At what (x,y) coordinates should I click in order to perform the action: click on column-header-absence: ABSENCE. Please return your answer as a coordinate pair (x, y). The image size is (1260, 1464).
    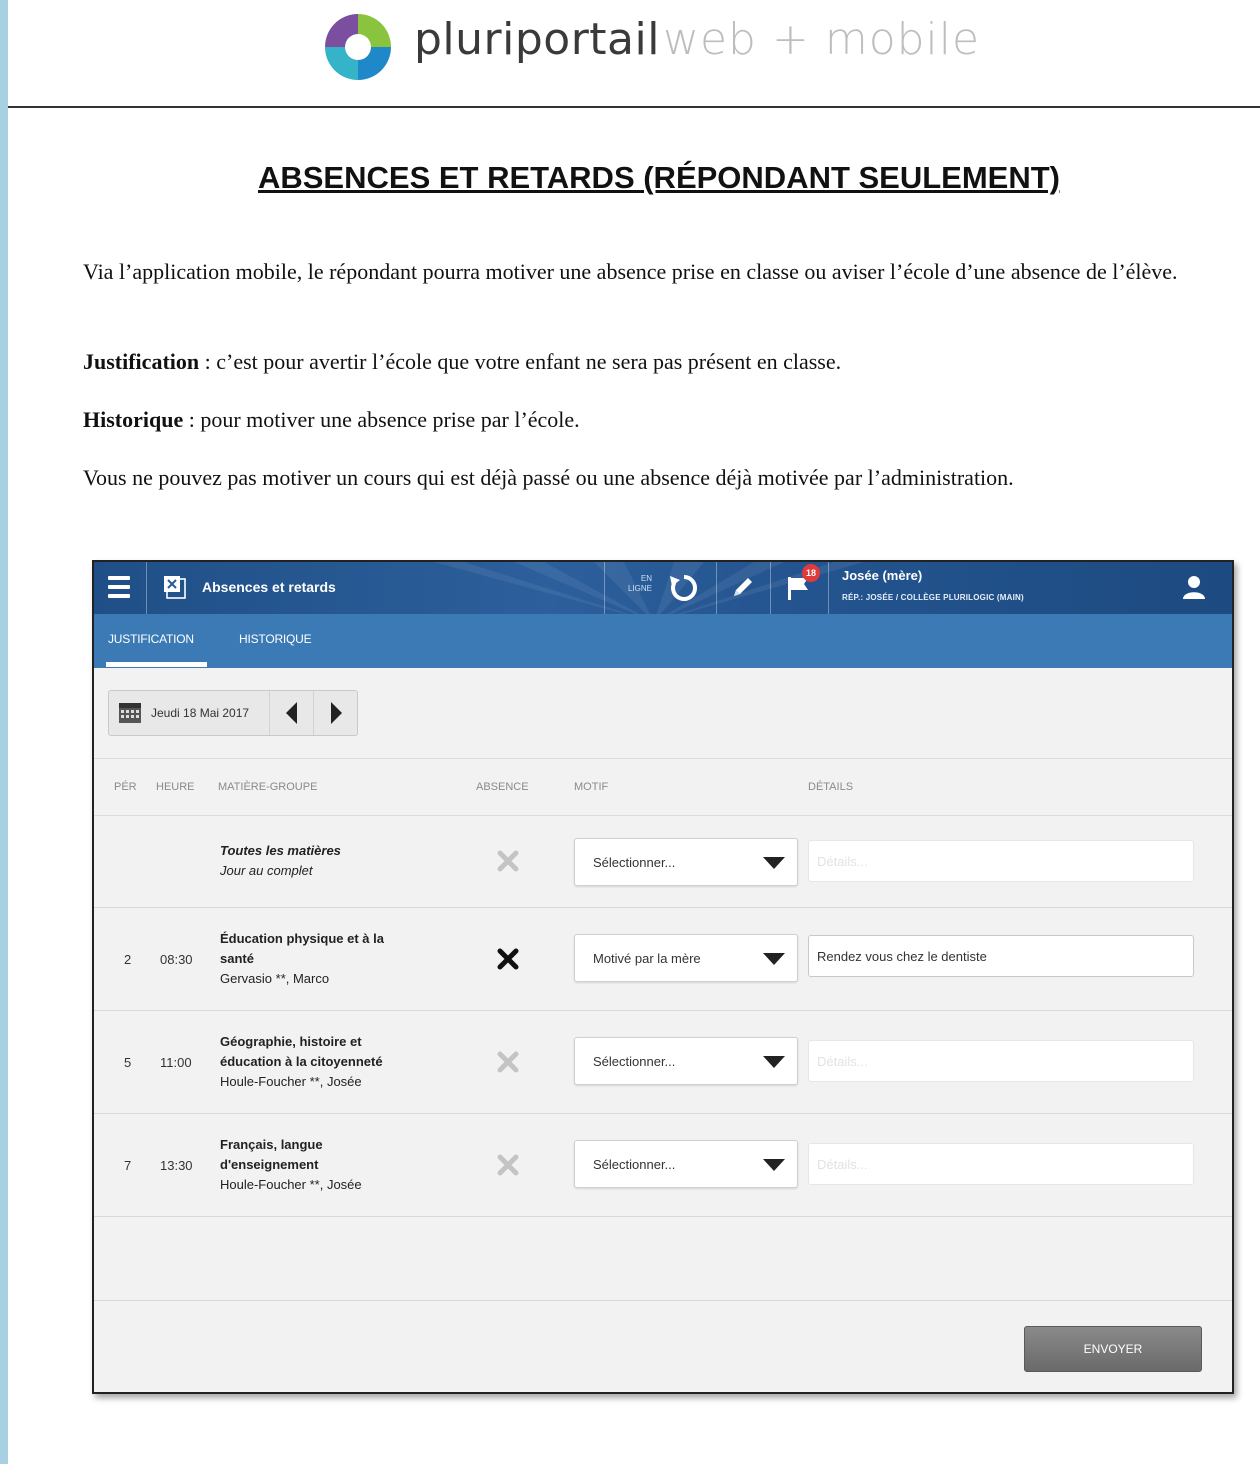
    Looking at the image, I should click on (502, 787).